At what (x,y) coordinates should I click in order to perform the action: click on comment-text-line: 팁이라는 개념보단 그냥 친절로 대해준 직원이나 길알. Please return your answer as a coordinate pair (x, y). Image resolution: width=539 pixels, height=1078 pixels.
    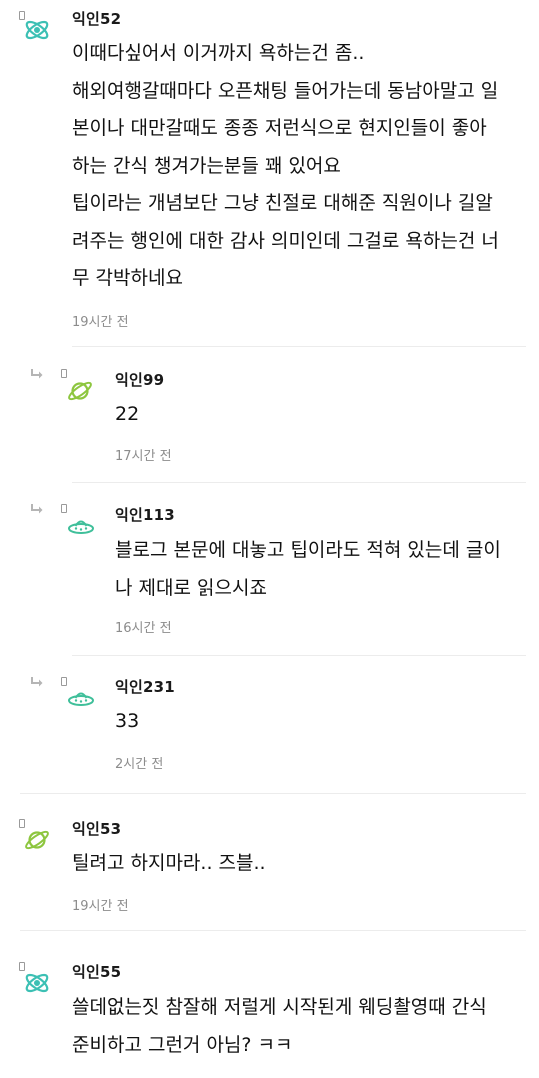
    Looking at the image, I should click on (282, 203).